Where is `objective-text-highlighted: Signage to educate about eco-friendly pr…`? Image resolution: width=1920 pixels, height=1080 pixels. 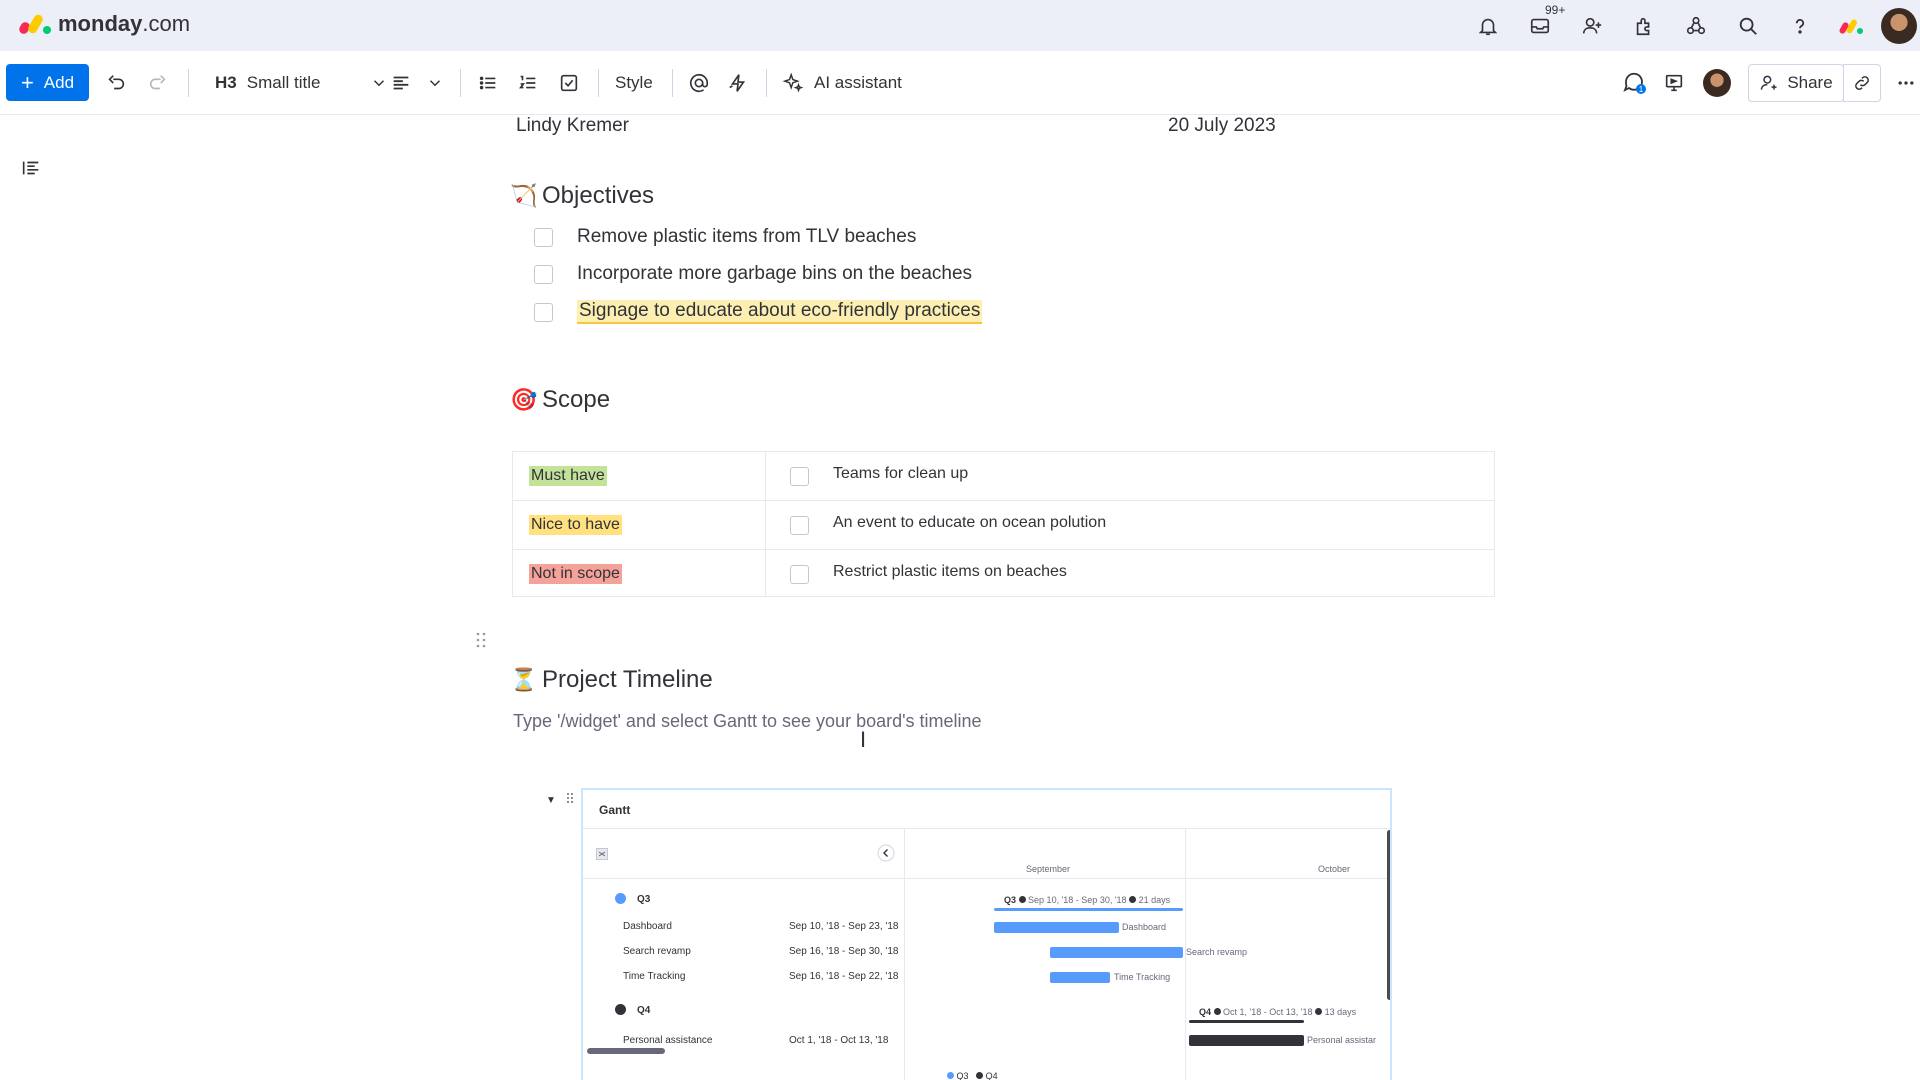
objective-text-highlighted: Signage to educate about eco-friendly pr… is located at coordinates (780, 312).